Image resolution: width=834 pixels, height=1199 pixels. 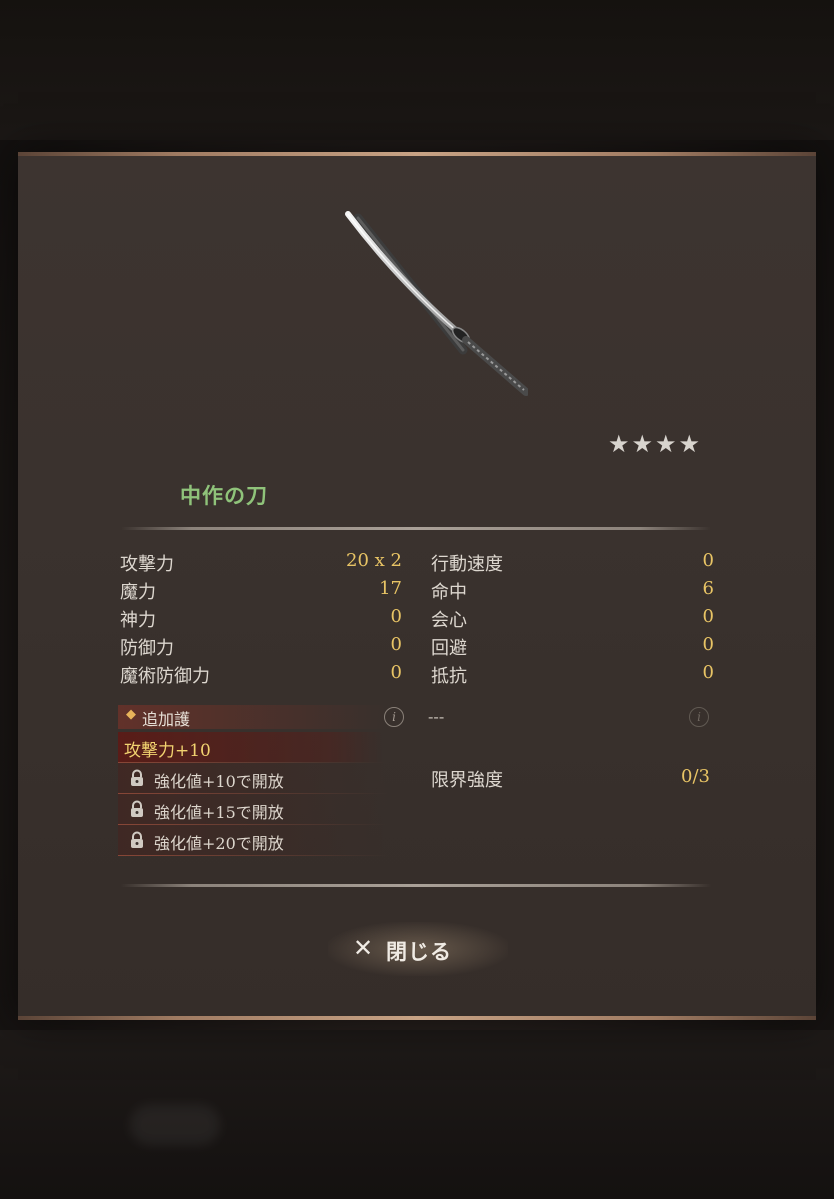 What do you see at coordinates (224, 495) in the screenshot?
I see `item-name: 中作の刀` at bounding box center [224, 495].